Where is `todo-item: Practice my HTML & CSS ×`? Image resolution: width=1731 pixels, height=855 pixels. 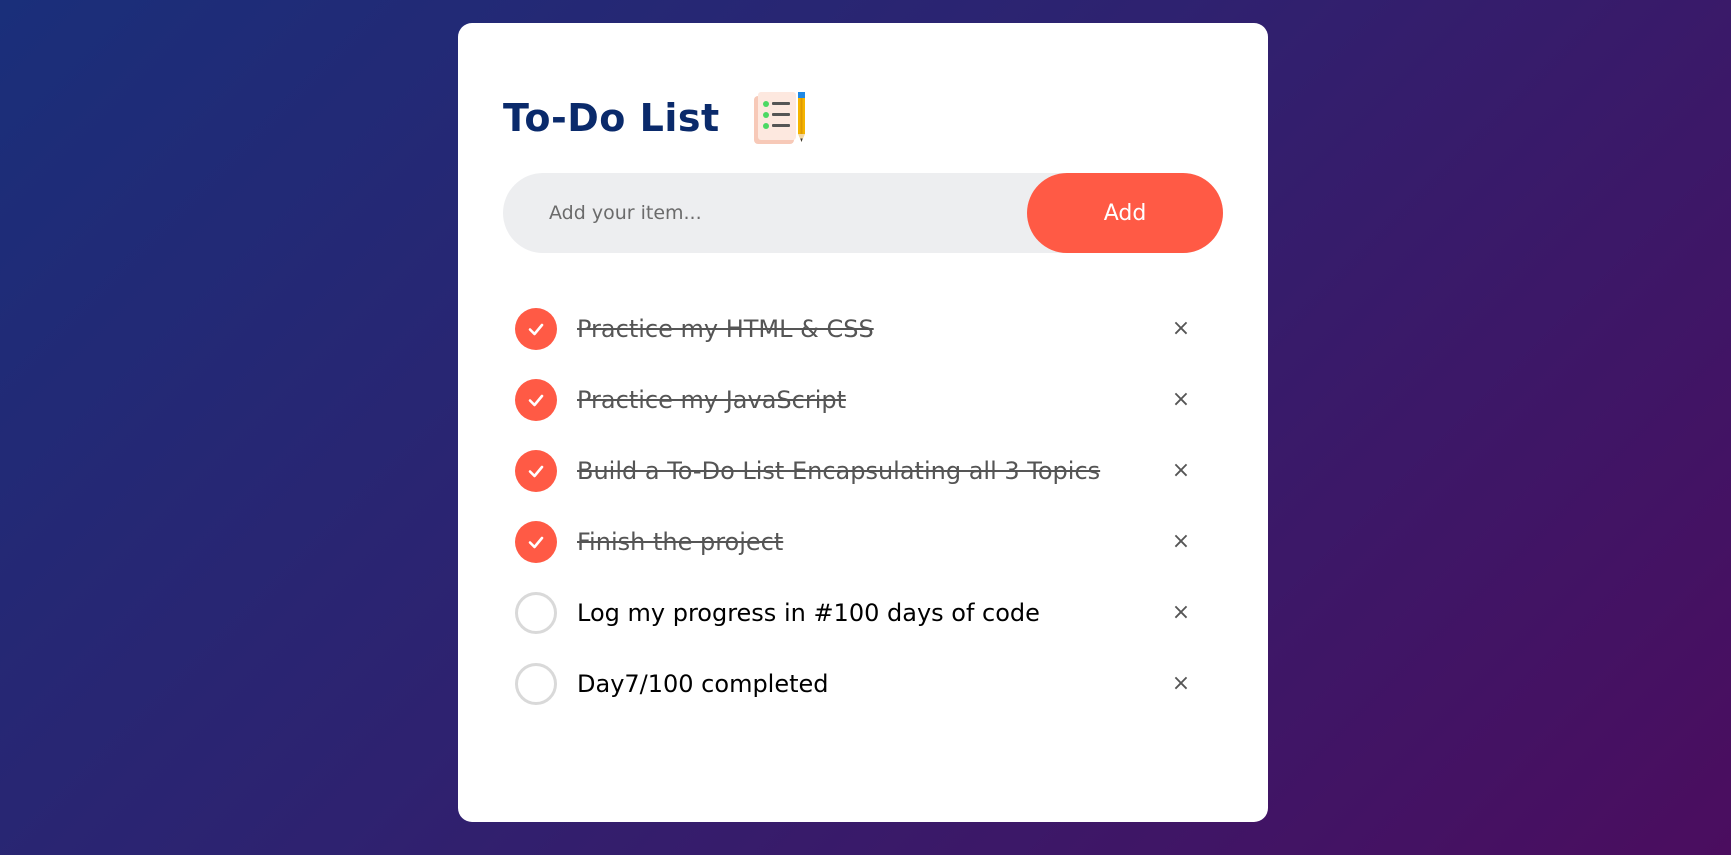 todo-item: Practice my HTML & CSS × is located at coordinates (863, 328).